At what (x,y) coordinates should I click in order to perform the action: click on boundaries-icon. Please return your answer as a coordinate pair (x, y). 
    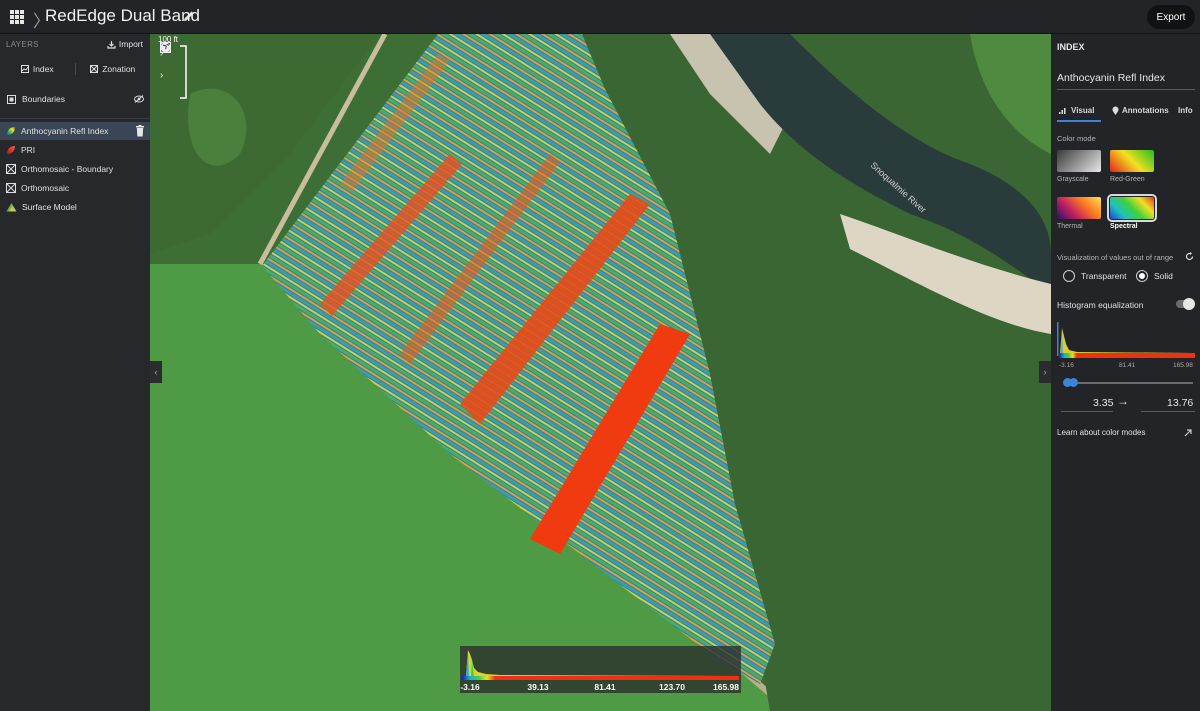
    Looking at the image, I should click on (11, 99).